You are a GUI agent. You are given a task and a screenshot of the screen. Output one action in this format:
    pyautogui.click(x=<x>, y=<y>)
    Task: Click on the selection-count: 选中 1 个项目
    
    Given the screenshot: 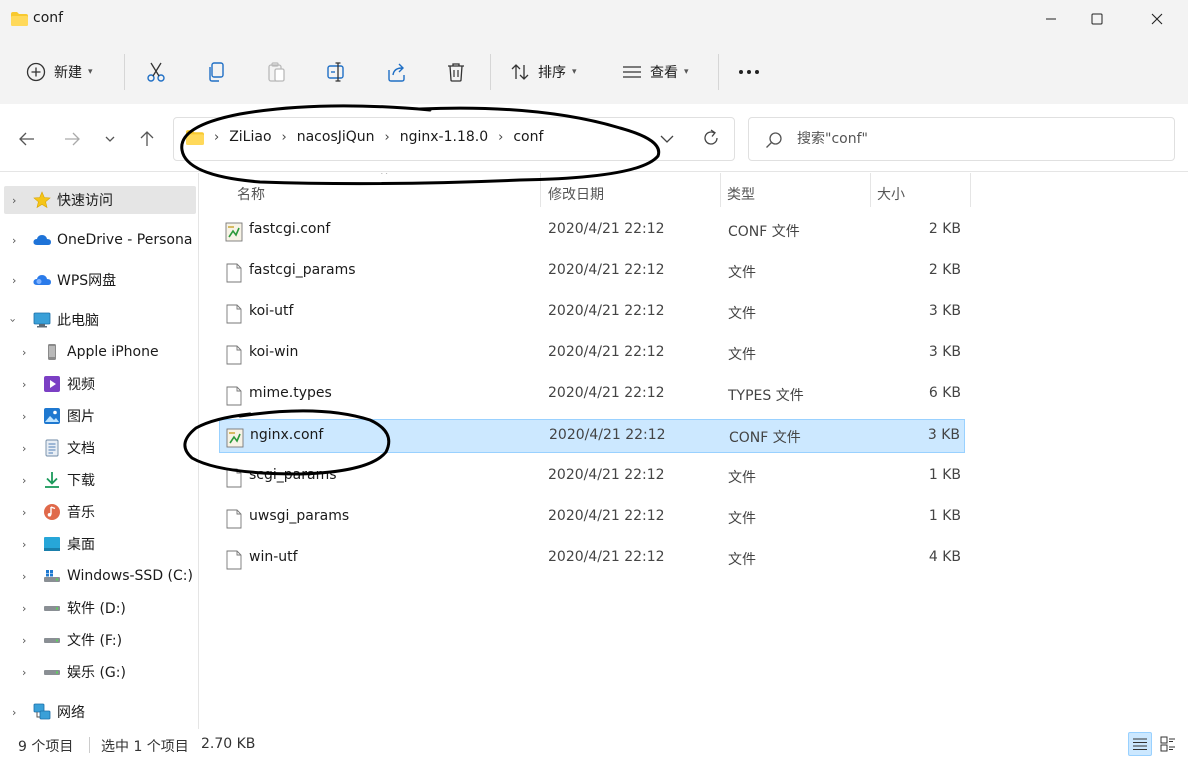 What is the action you would take?
    pyautogui.click(x=145, y=747)
    